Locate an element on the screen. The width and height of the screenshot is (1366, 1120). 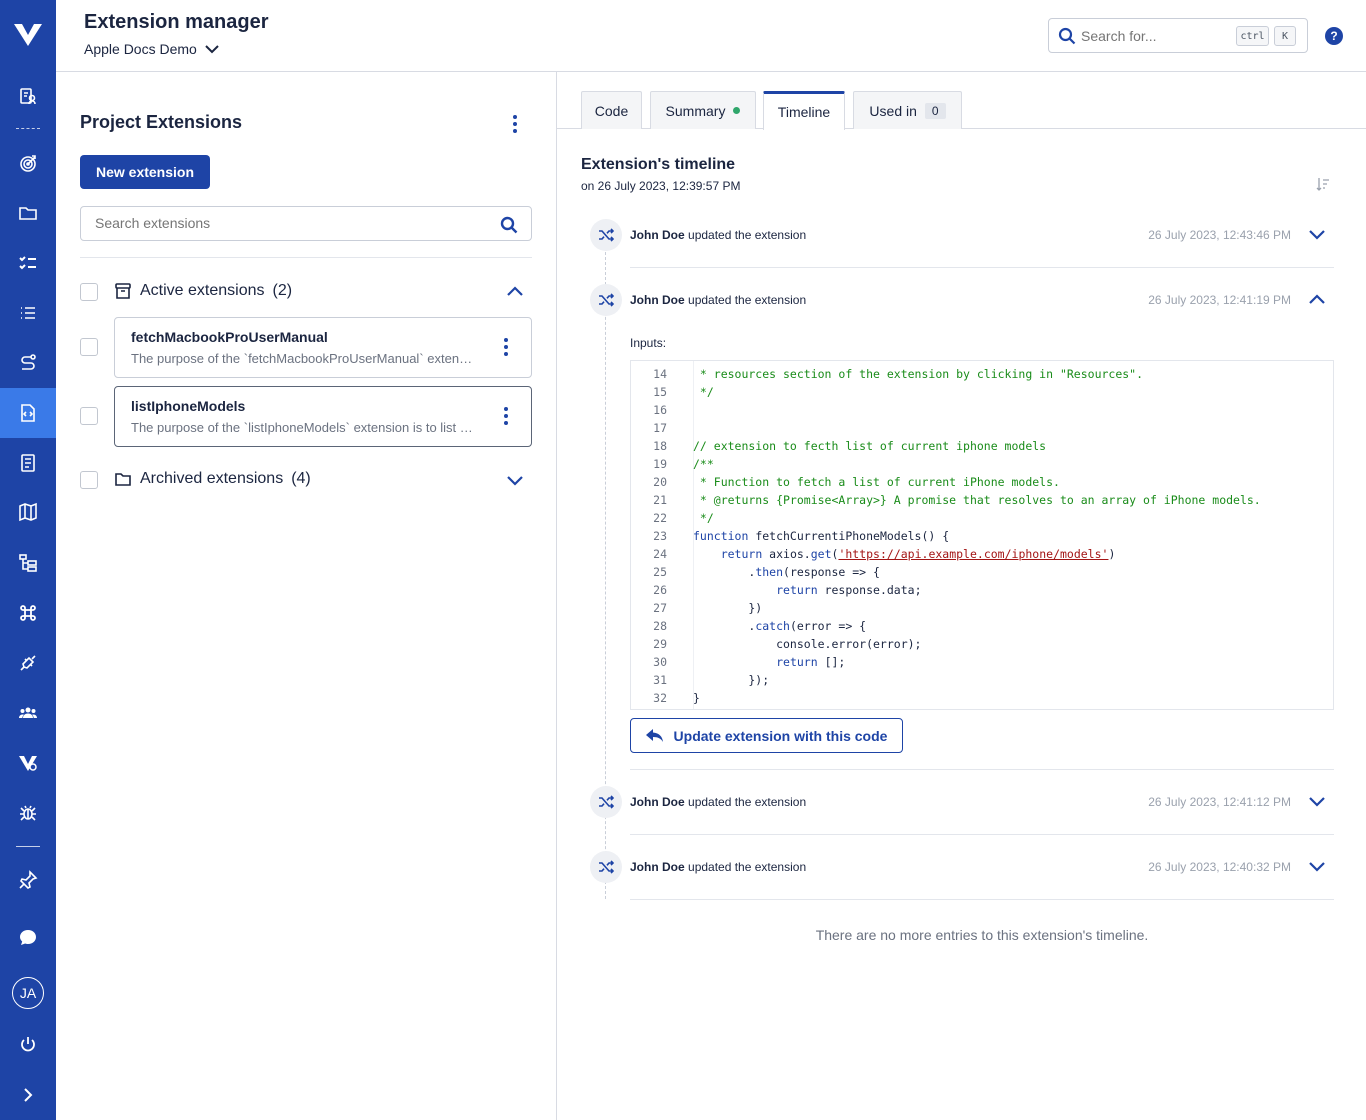
archived-group-checkbox is located at coordinates (89, 480).